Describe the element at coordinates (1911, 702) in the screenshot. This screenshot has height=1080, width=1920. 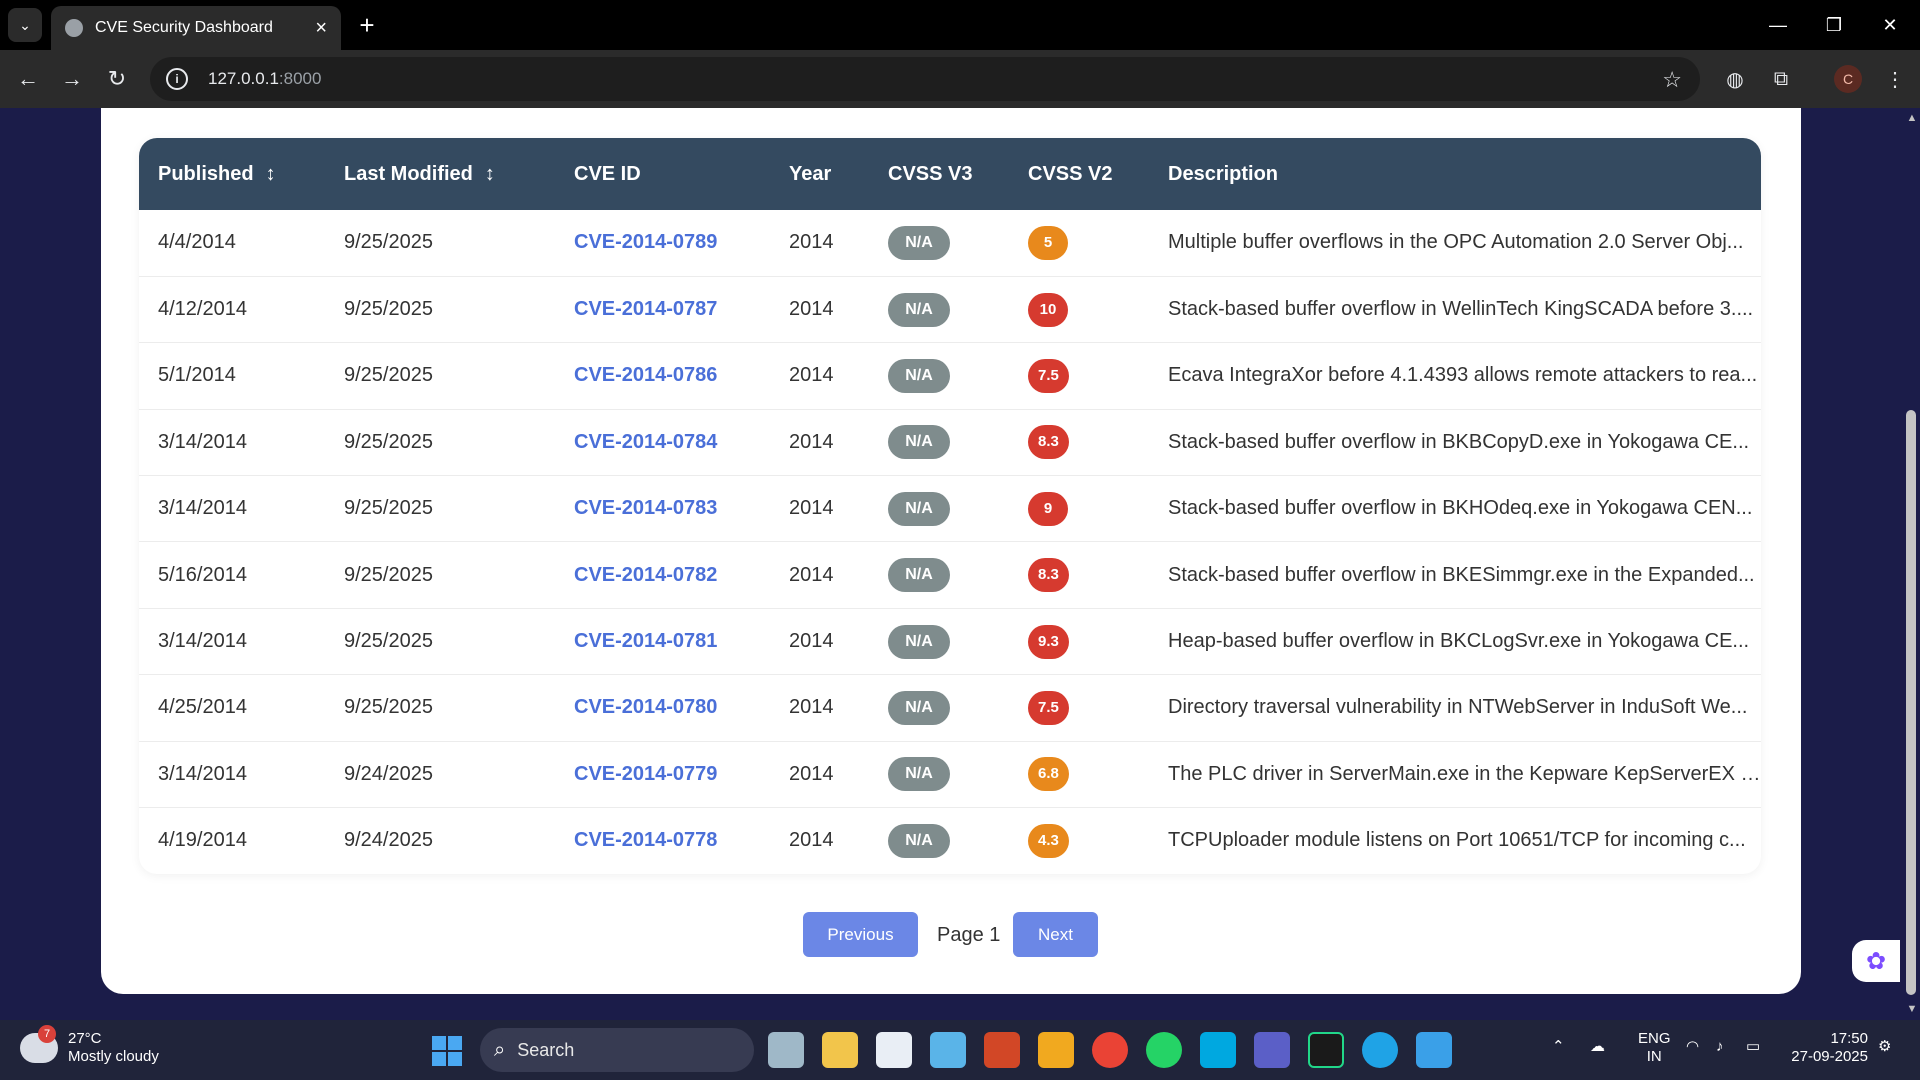
I see `scrollbar-thumb` at that location.